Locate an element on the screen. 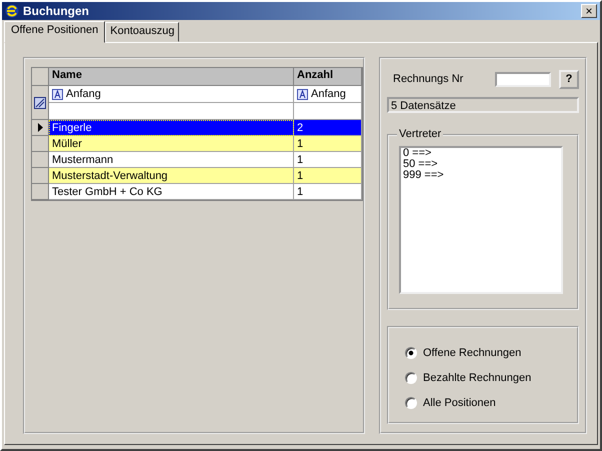 Image resolution: width=602 pixels, height=451 pixels. tab: Kontoauszug is located at coordinates (142, 32).